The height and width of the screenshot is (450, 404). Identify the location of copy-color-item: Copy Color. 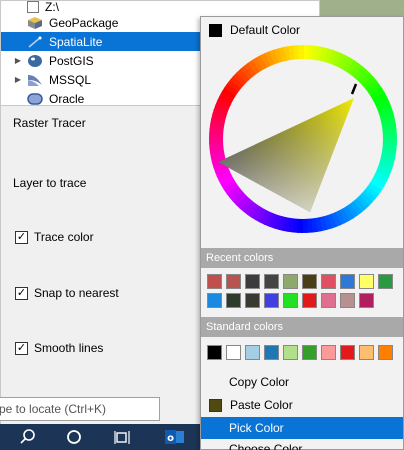
(302, 382).